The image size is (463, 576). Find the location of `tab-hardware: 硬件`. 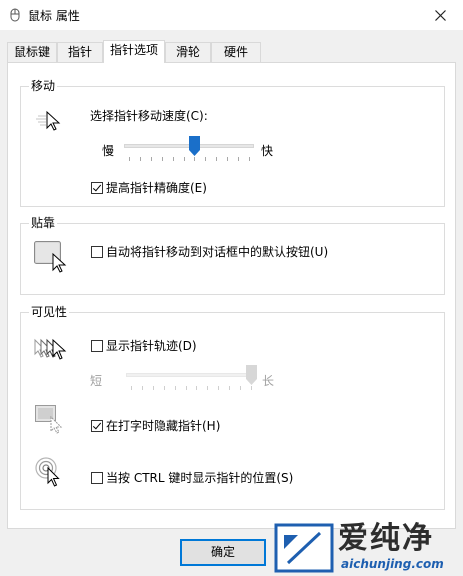

tab-hardware: 硬件 is located at coordinates (236, 52).